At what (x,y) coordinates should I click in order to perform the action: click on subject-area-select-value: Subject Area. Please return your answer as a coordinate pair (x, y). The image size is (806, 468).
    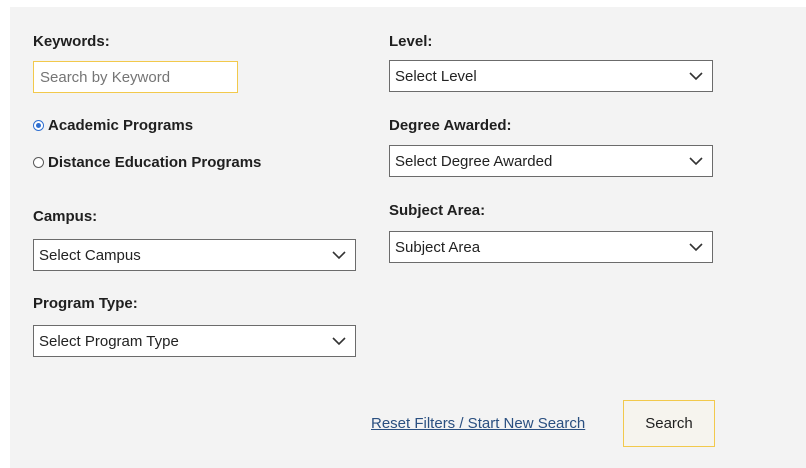
    Looking at the image, I should click on (438, 247).